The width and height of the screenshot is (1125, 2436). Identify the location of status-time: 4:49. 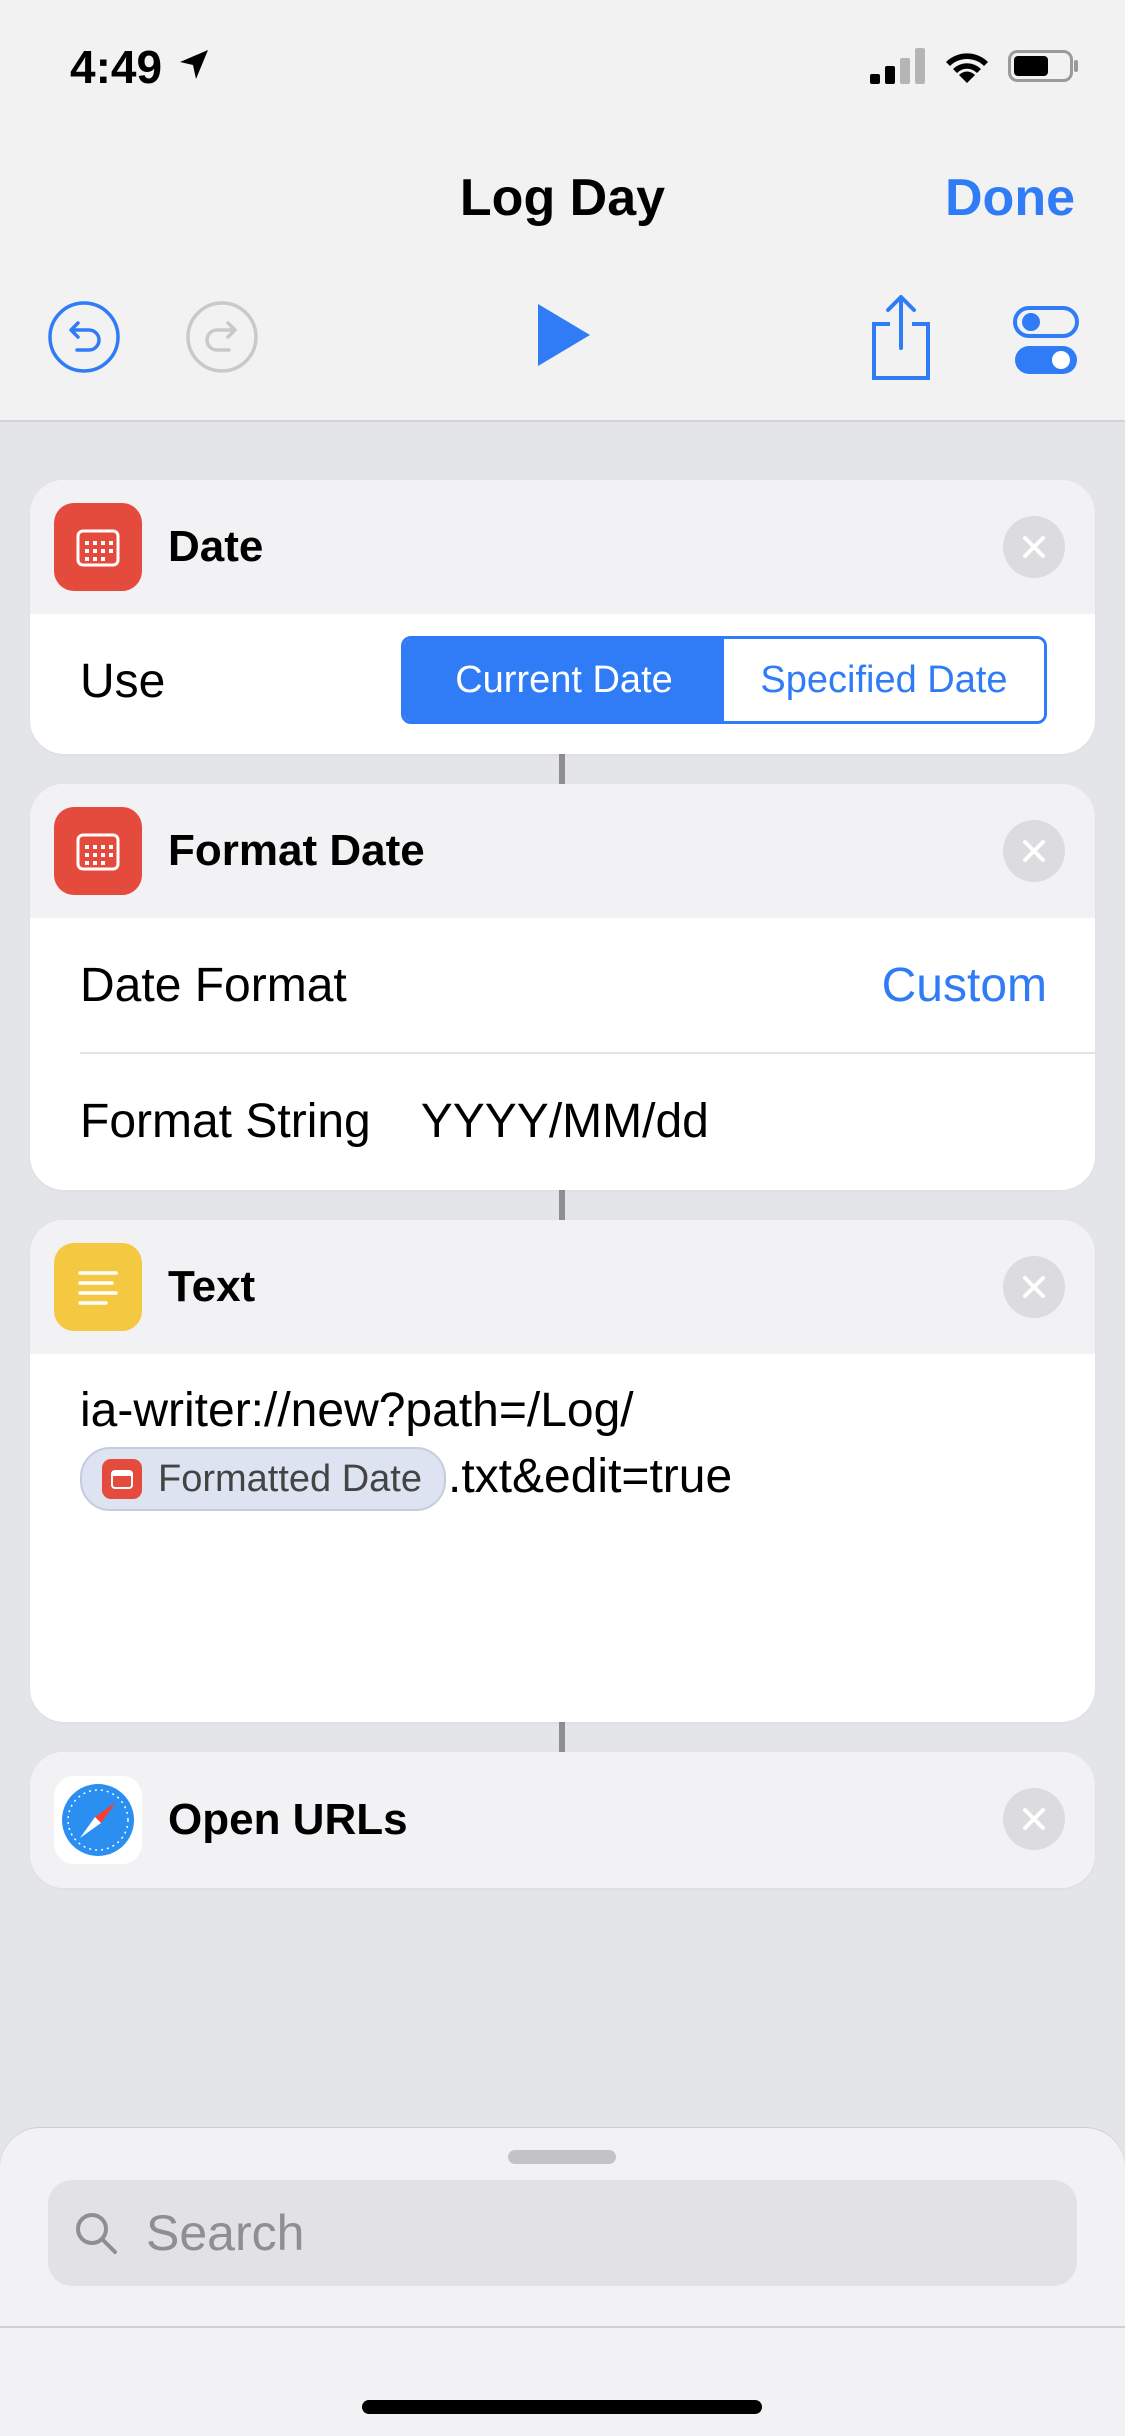
(116, 67).